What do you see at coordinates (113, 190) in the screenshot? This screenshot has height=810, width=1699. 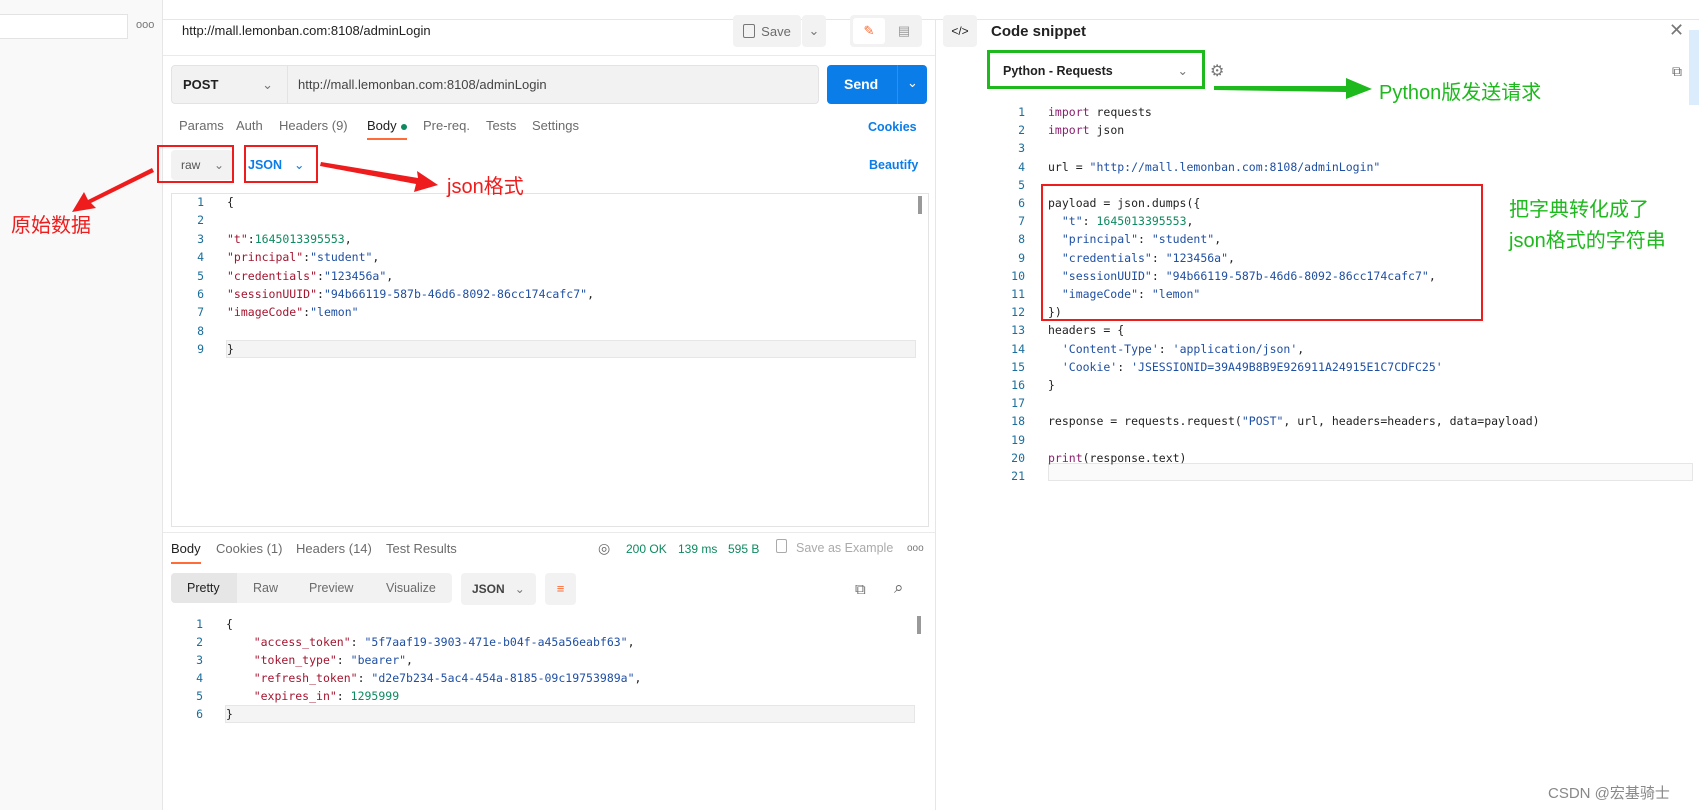 I see `arrow-raw` at bounding box center [113, 190].